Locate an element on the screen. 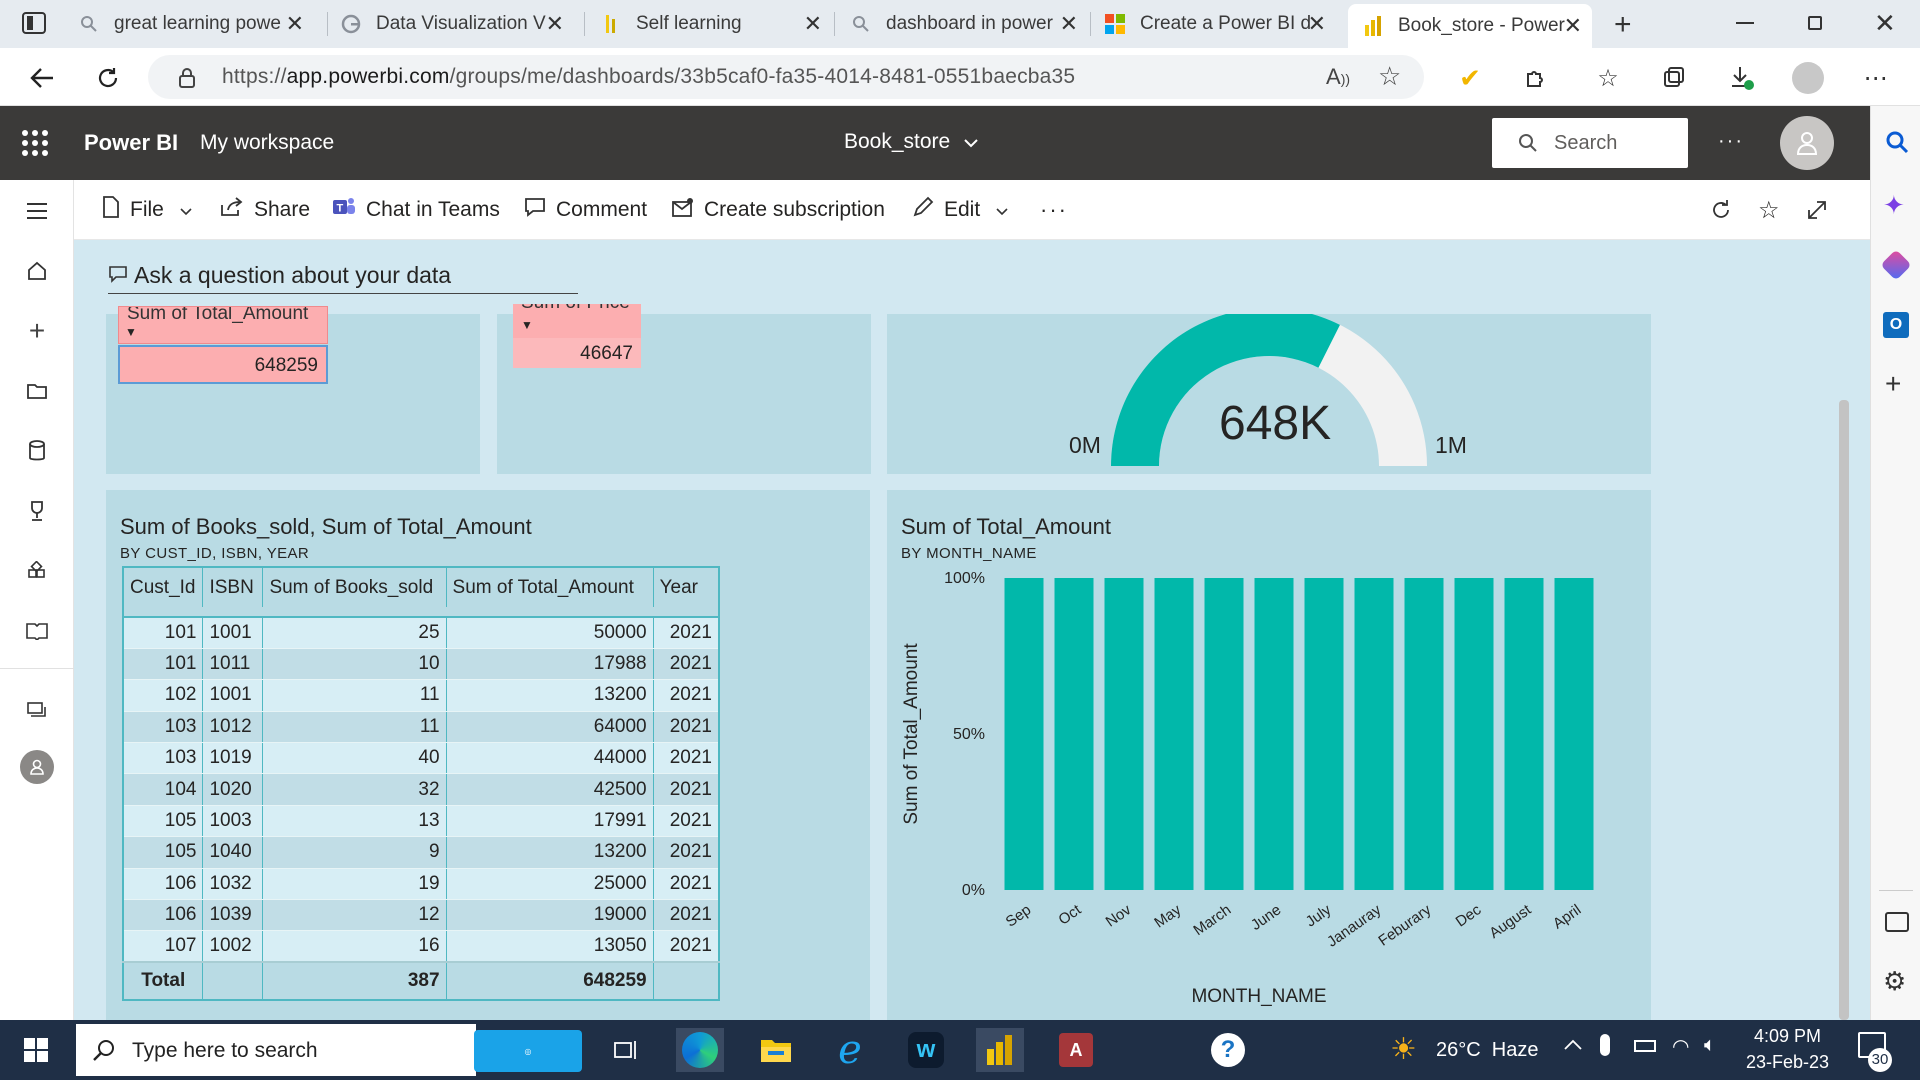 The width and height of the screenshot is (1920, 1080). tab-dashboard-in-power: dashboard in power ✕ is located at coordinates (969, 24).